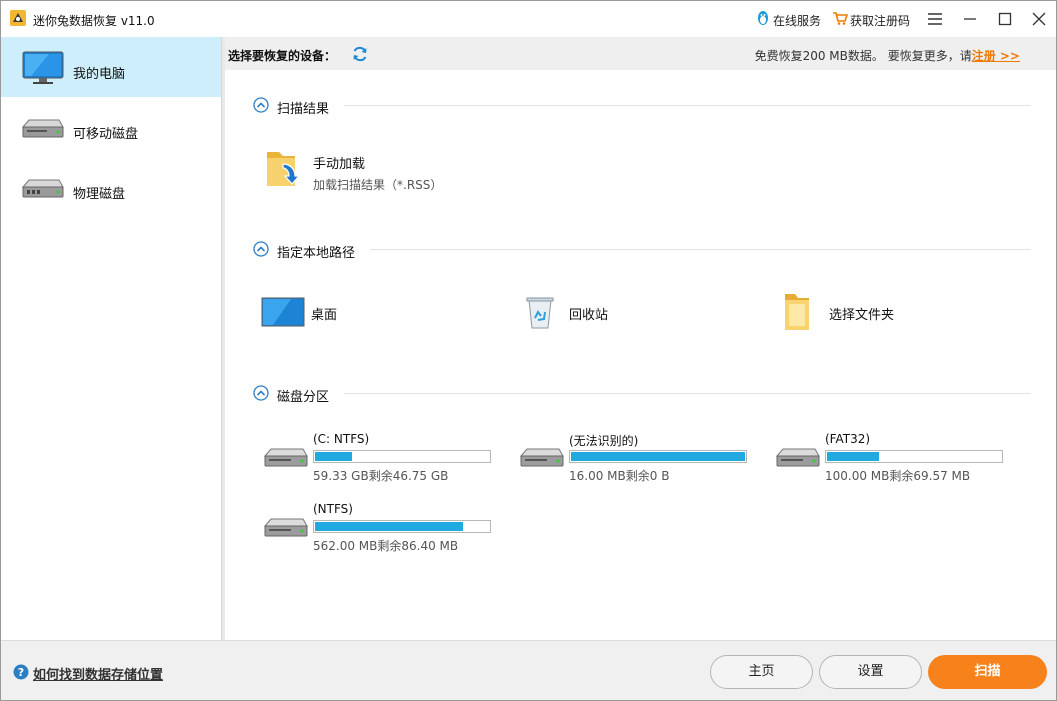  I want to click on section-scan-results: 扫描结果, so click(642, 106).